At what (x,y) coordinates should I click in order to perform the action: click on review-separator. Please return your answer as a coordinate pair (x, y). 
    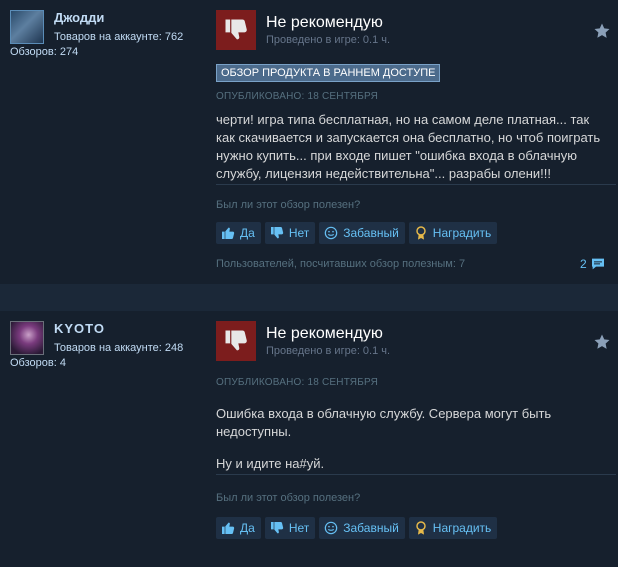
    Looking at the image, I should click on (309, 297).